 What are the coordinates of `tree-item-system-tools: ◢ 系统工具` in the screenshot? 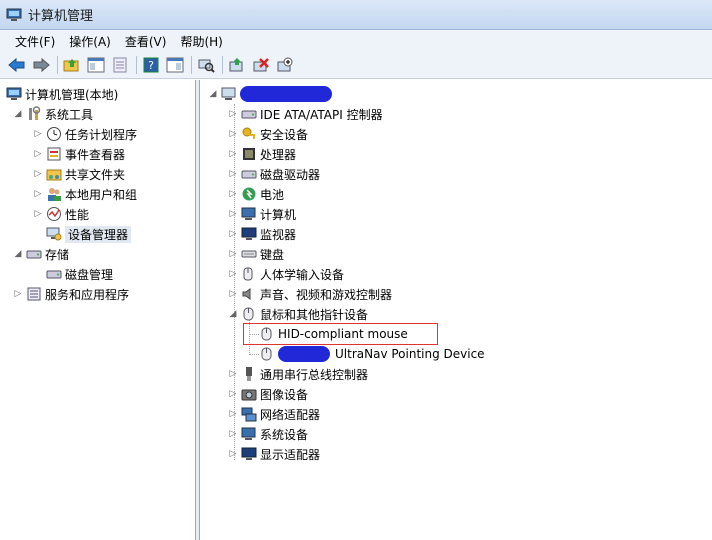 It's located at (52, 114).